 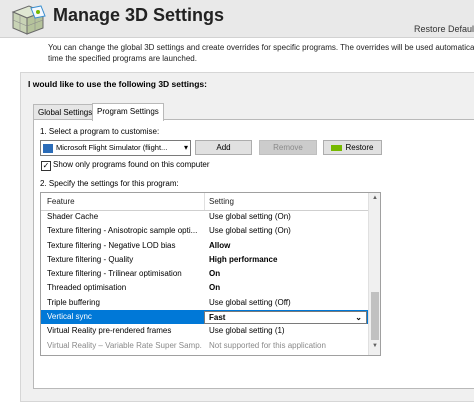 I want to click on step1-label: 1. Select a program to customise:, so click(x=100, y=131).